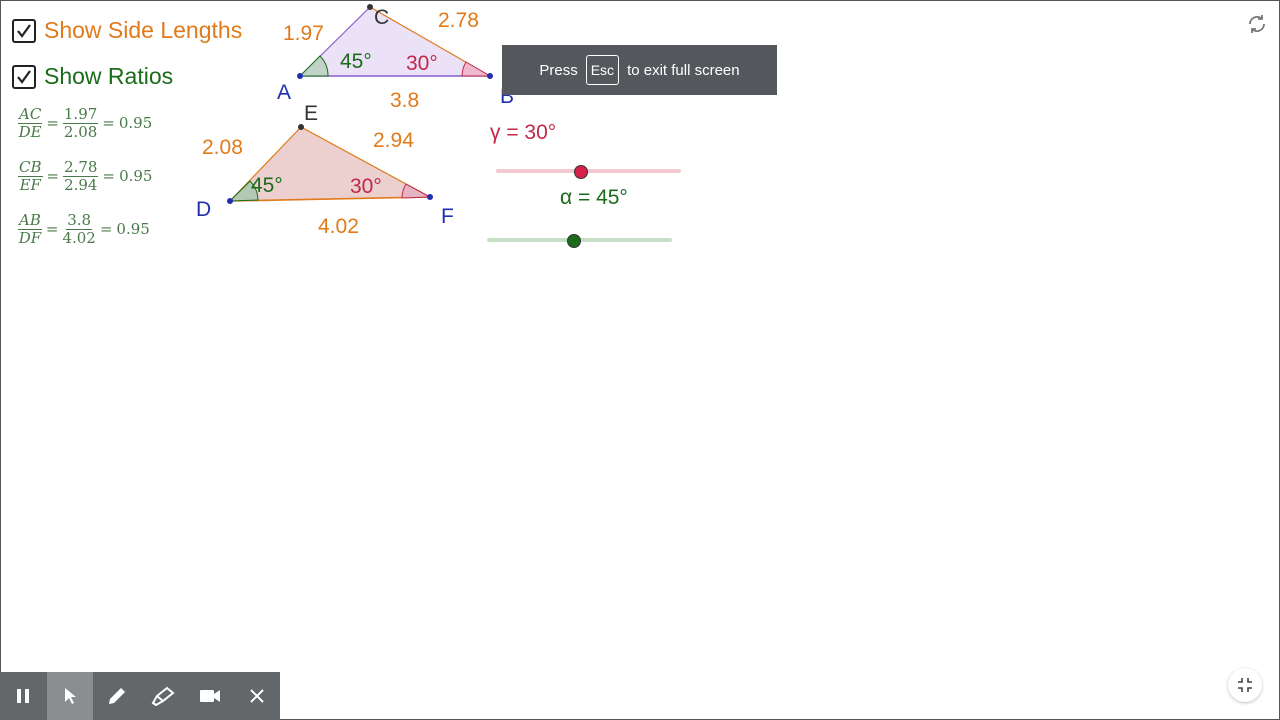 The image size is (1280, 720). I want to click on video-camera-button, so click(210, 696).